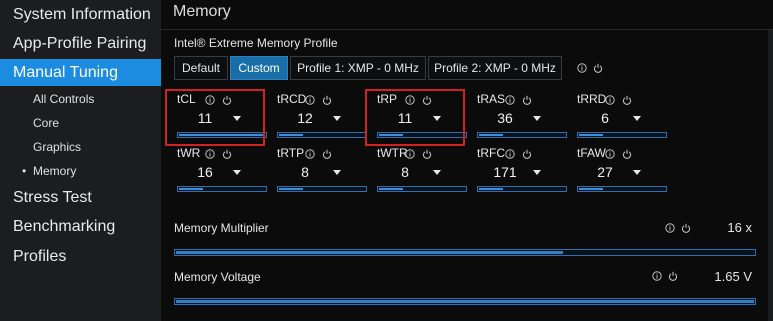  Describe the element at coordinates (322, 135) in the screenshot. I see `timing-trcd-slider` at that location.